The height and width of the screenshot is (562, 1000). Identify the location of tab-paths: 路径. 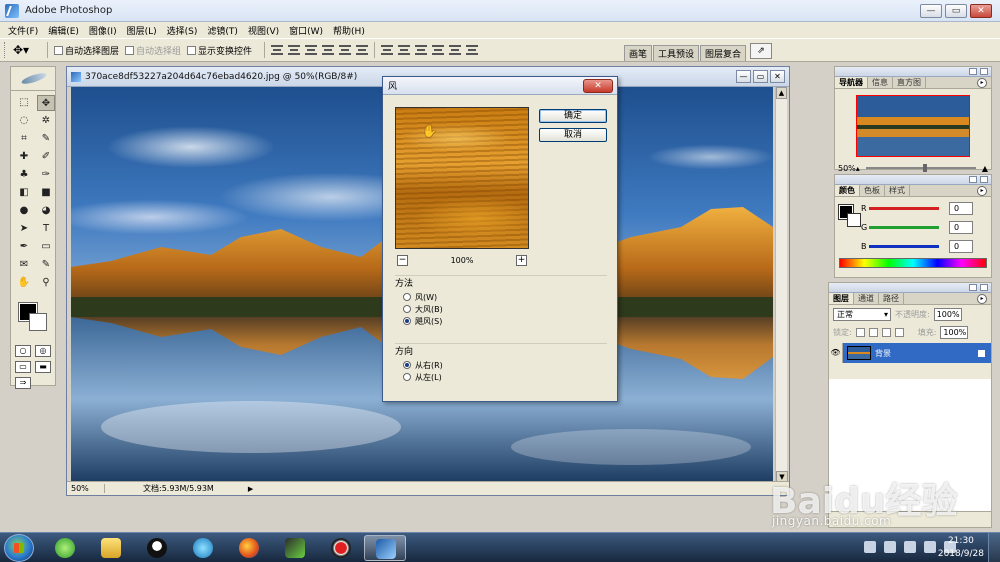
(891, 298).